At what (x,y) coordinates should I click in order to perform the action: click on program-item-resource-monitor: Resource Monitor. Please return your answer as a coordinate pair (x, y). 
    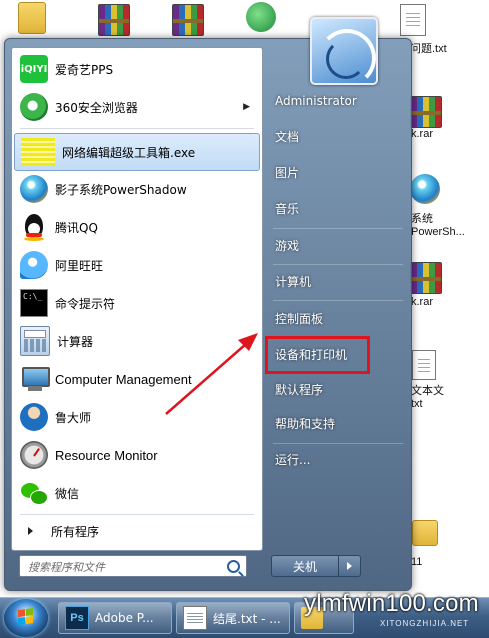
    Looking at the image, I should click on (136, 455).